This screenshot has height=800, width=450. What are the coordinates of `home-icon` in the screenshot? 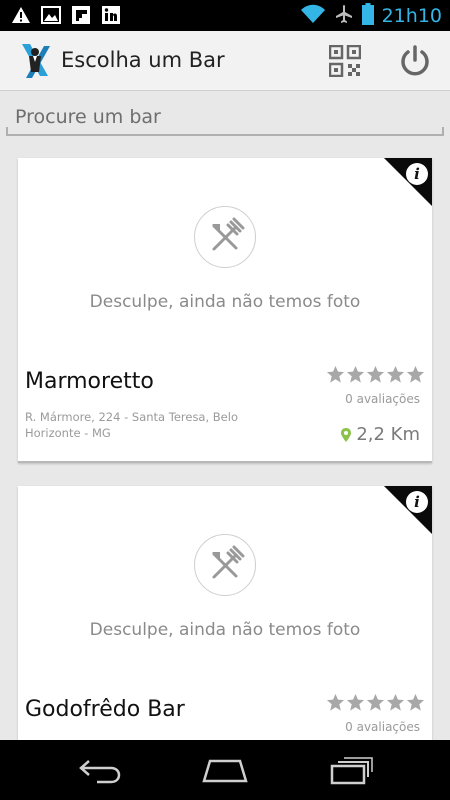 It's located at (225, 770).